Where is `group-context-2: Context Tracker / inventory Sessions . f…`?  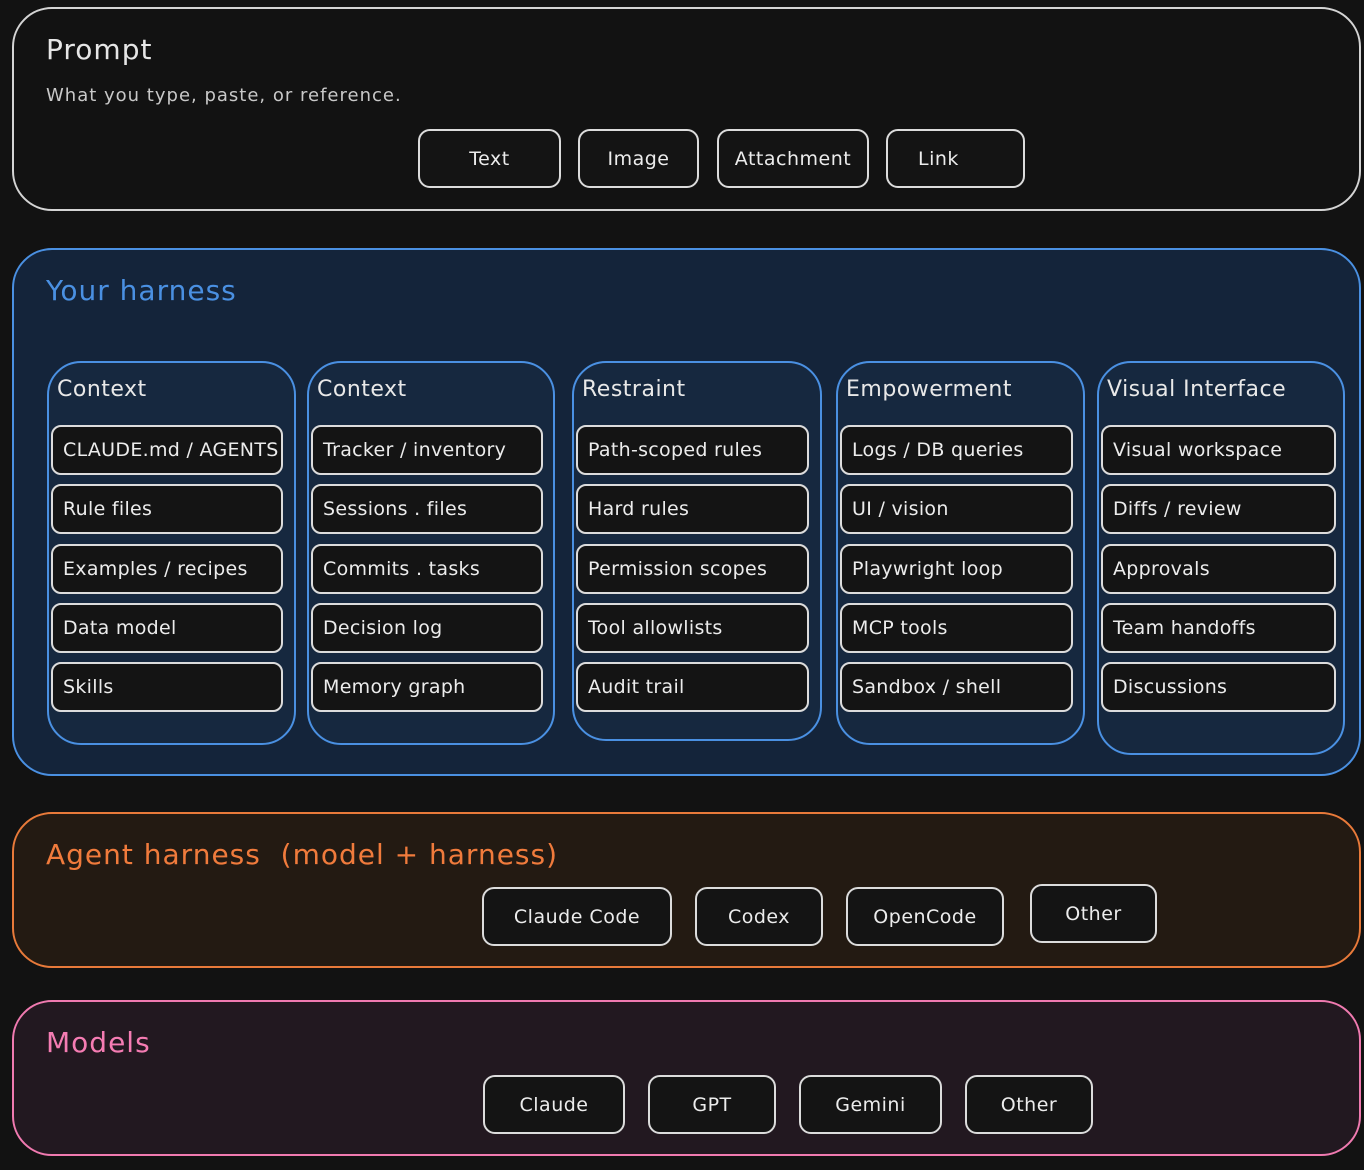
group-context-2: Context Tracker / inventory Sessions . f… is located at coordinates (431, 553).